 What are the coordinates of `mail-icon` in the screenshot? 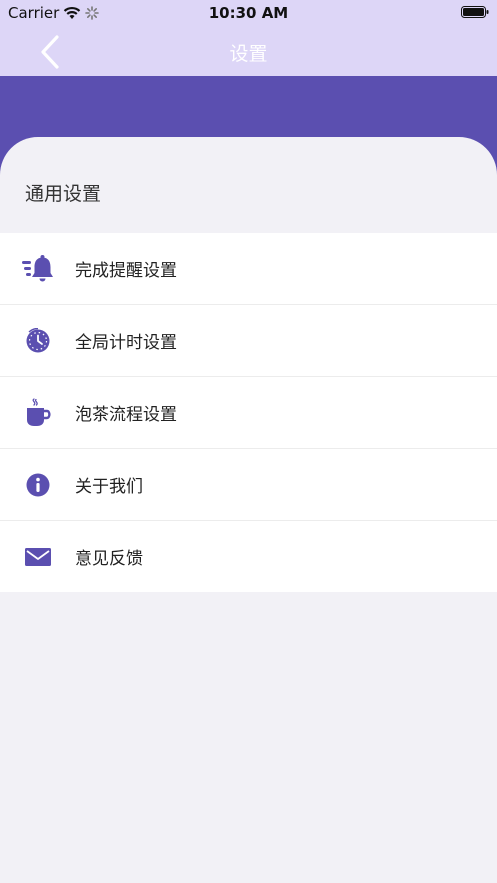 It's located at (38, 557).